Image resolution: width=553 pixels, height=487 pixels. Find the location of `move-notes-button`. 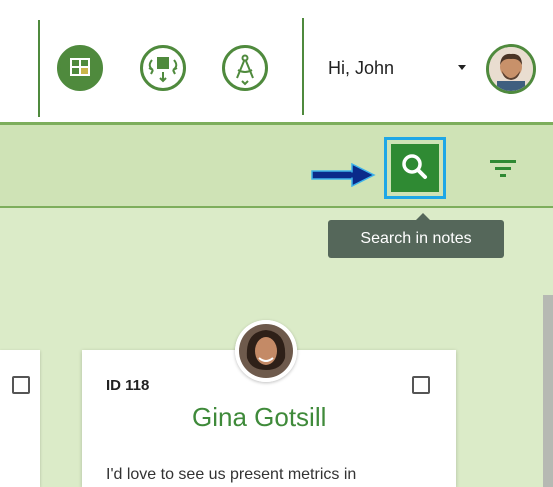

move-notes-button is located at coordinates (163, 68).